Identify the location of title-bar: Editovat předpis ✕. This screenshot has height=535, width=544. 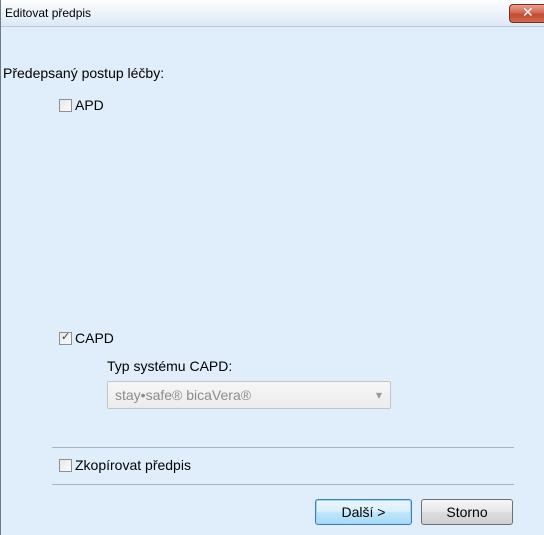
(272, 13).